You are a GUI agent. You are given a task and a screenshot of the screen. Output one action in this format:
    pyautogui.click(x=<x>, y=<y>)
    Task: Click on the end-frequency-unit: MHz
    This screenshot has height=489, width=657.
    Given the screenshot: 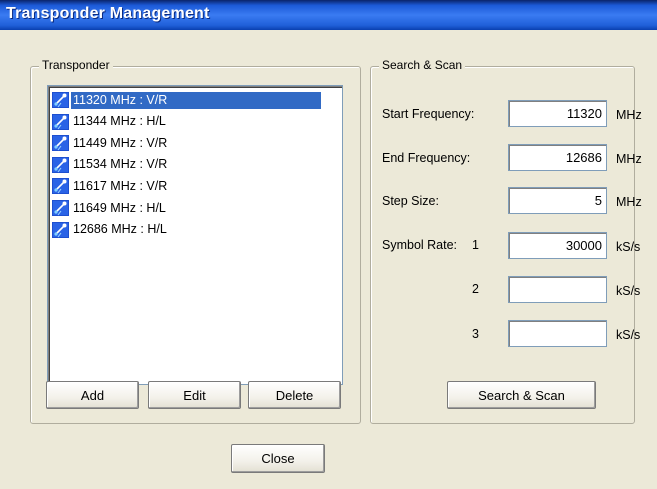 What is the action you would take?
    pyautogui.click(x=629, y=159)
    